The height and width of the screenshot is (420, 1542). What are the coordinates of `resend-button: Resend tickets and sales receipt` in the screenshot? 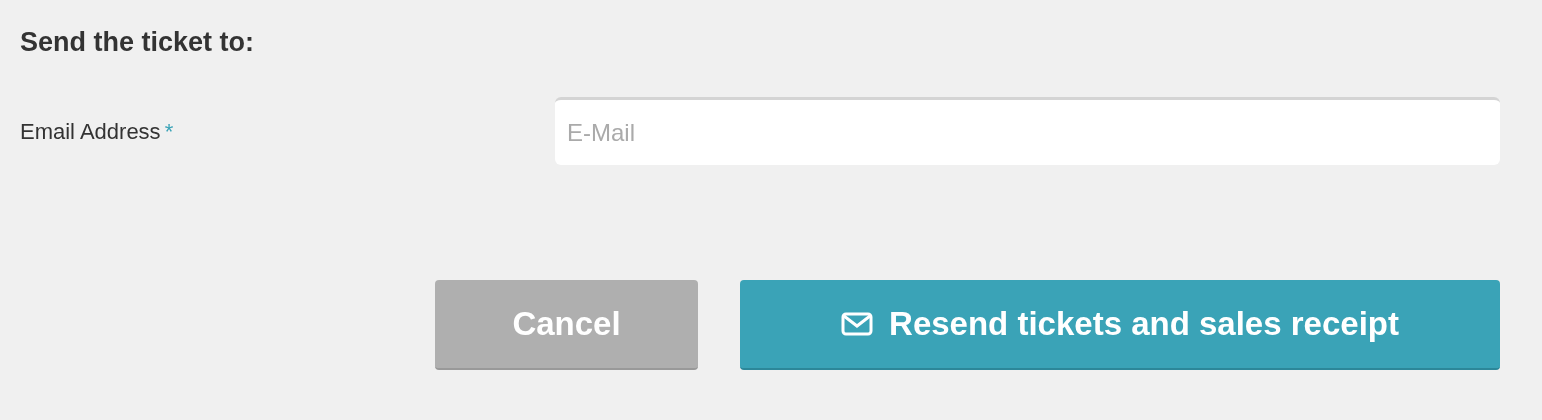 It's located at (1120, 325).